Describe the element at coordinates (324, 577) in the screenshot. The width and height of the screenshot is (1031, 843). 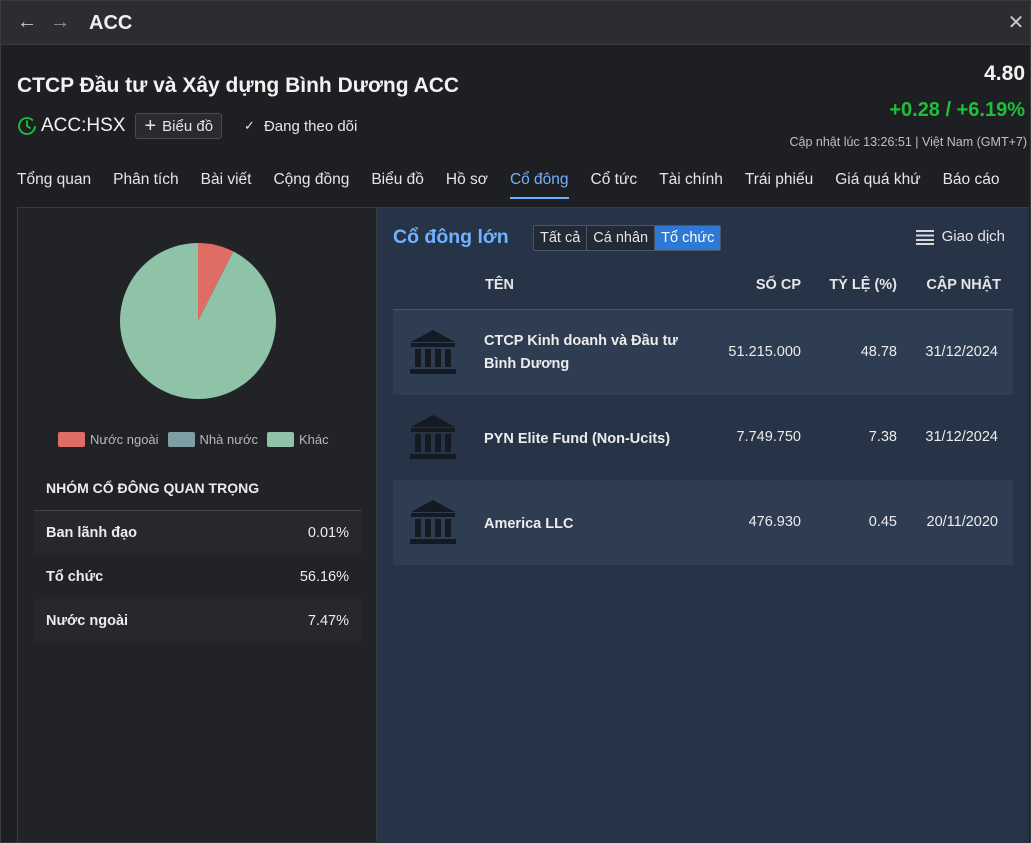
I see `group-value: 56.16%` at that location.